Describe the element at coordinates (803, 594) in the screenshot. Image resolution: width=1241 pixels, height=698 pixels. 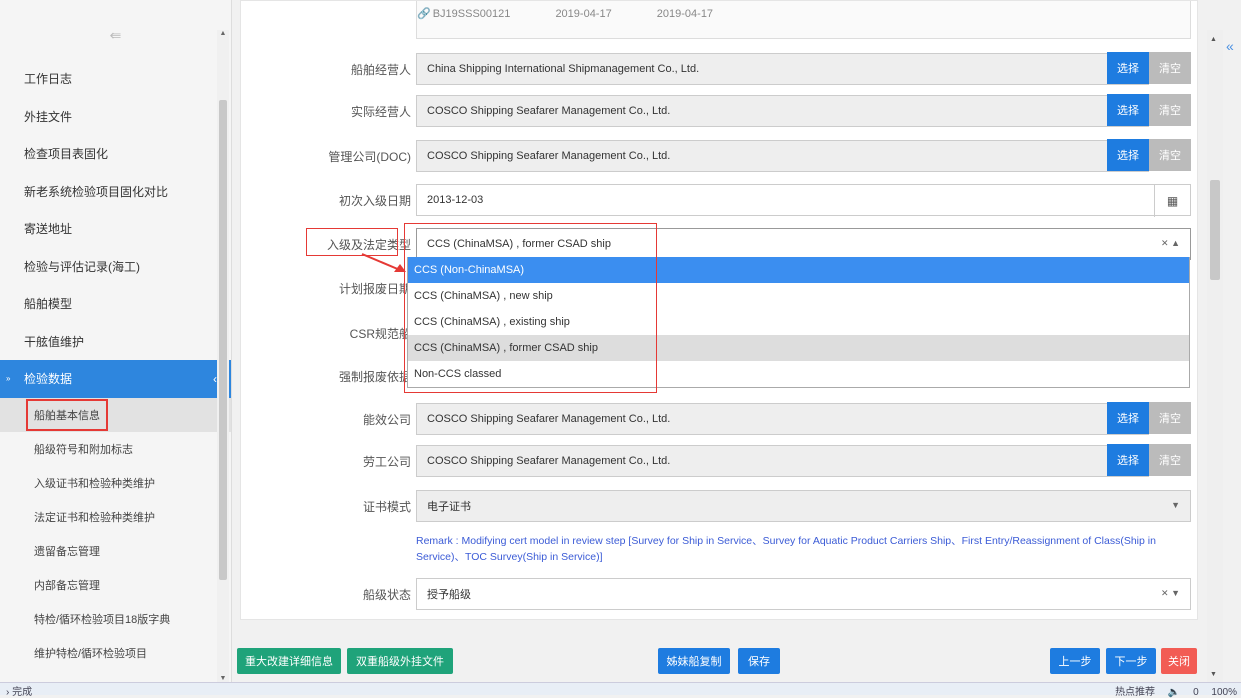
I see `class-status-select: 授予船级 ✕ ▼` at that location.